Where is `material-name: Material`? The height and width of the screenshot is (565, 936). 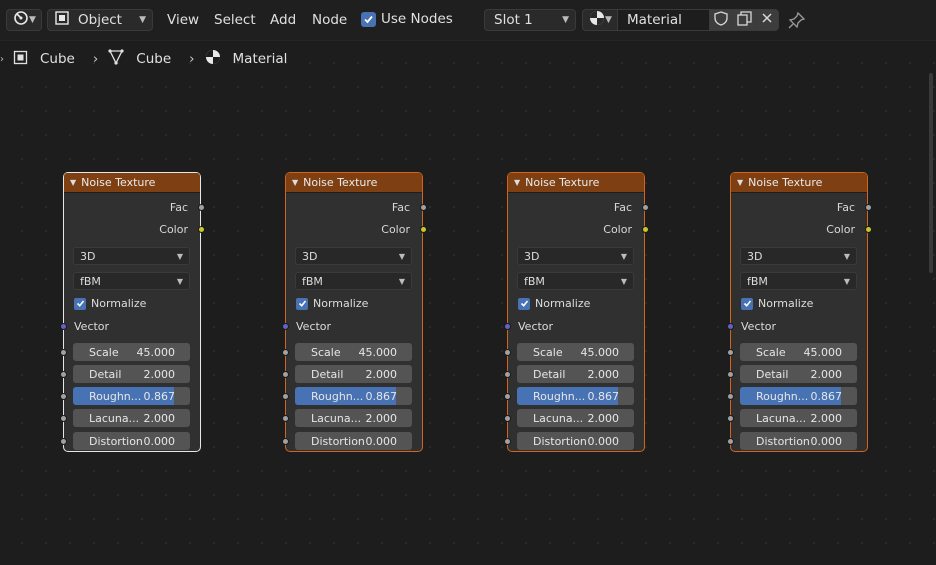
material-name: Material is located at coordinates (654, 20).